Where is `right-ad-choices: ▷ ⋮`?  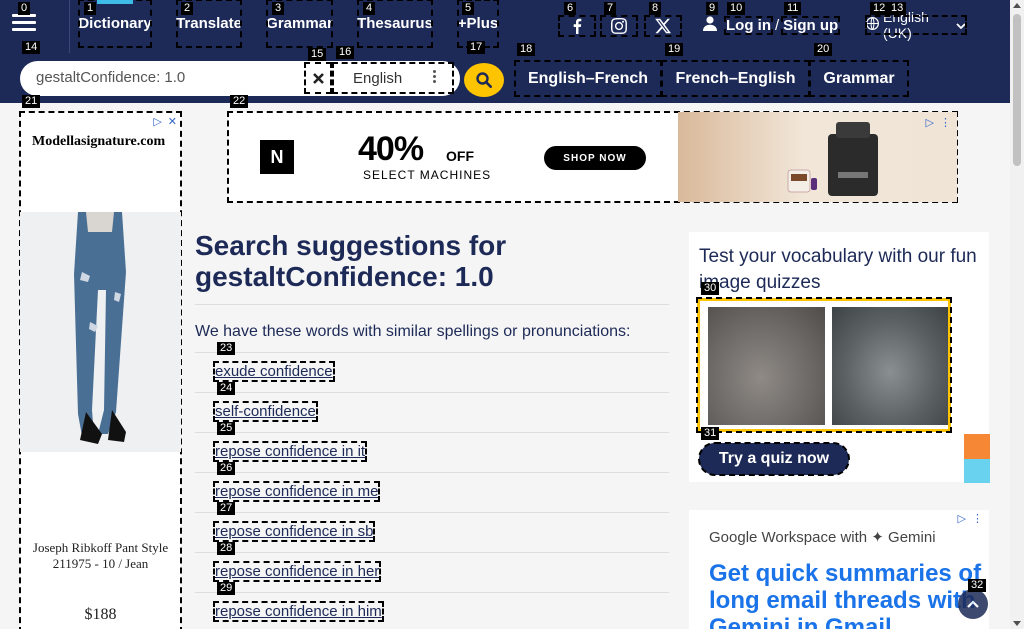
right-ad-choices: ▷ ⋮ is located at coordinates (970, 518).